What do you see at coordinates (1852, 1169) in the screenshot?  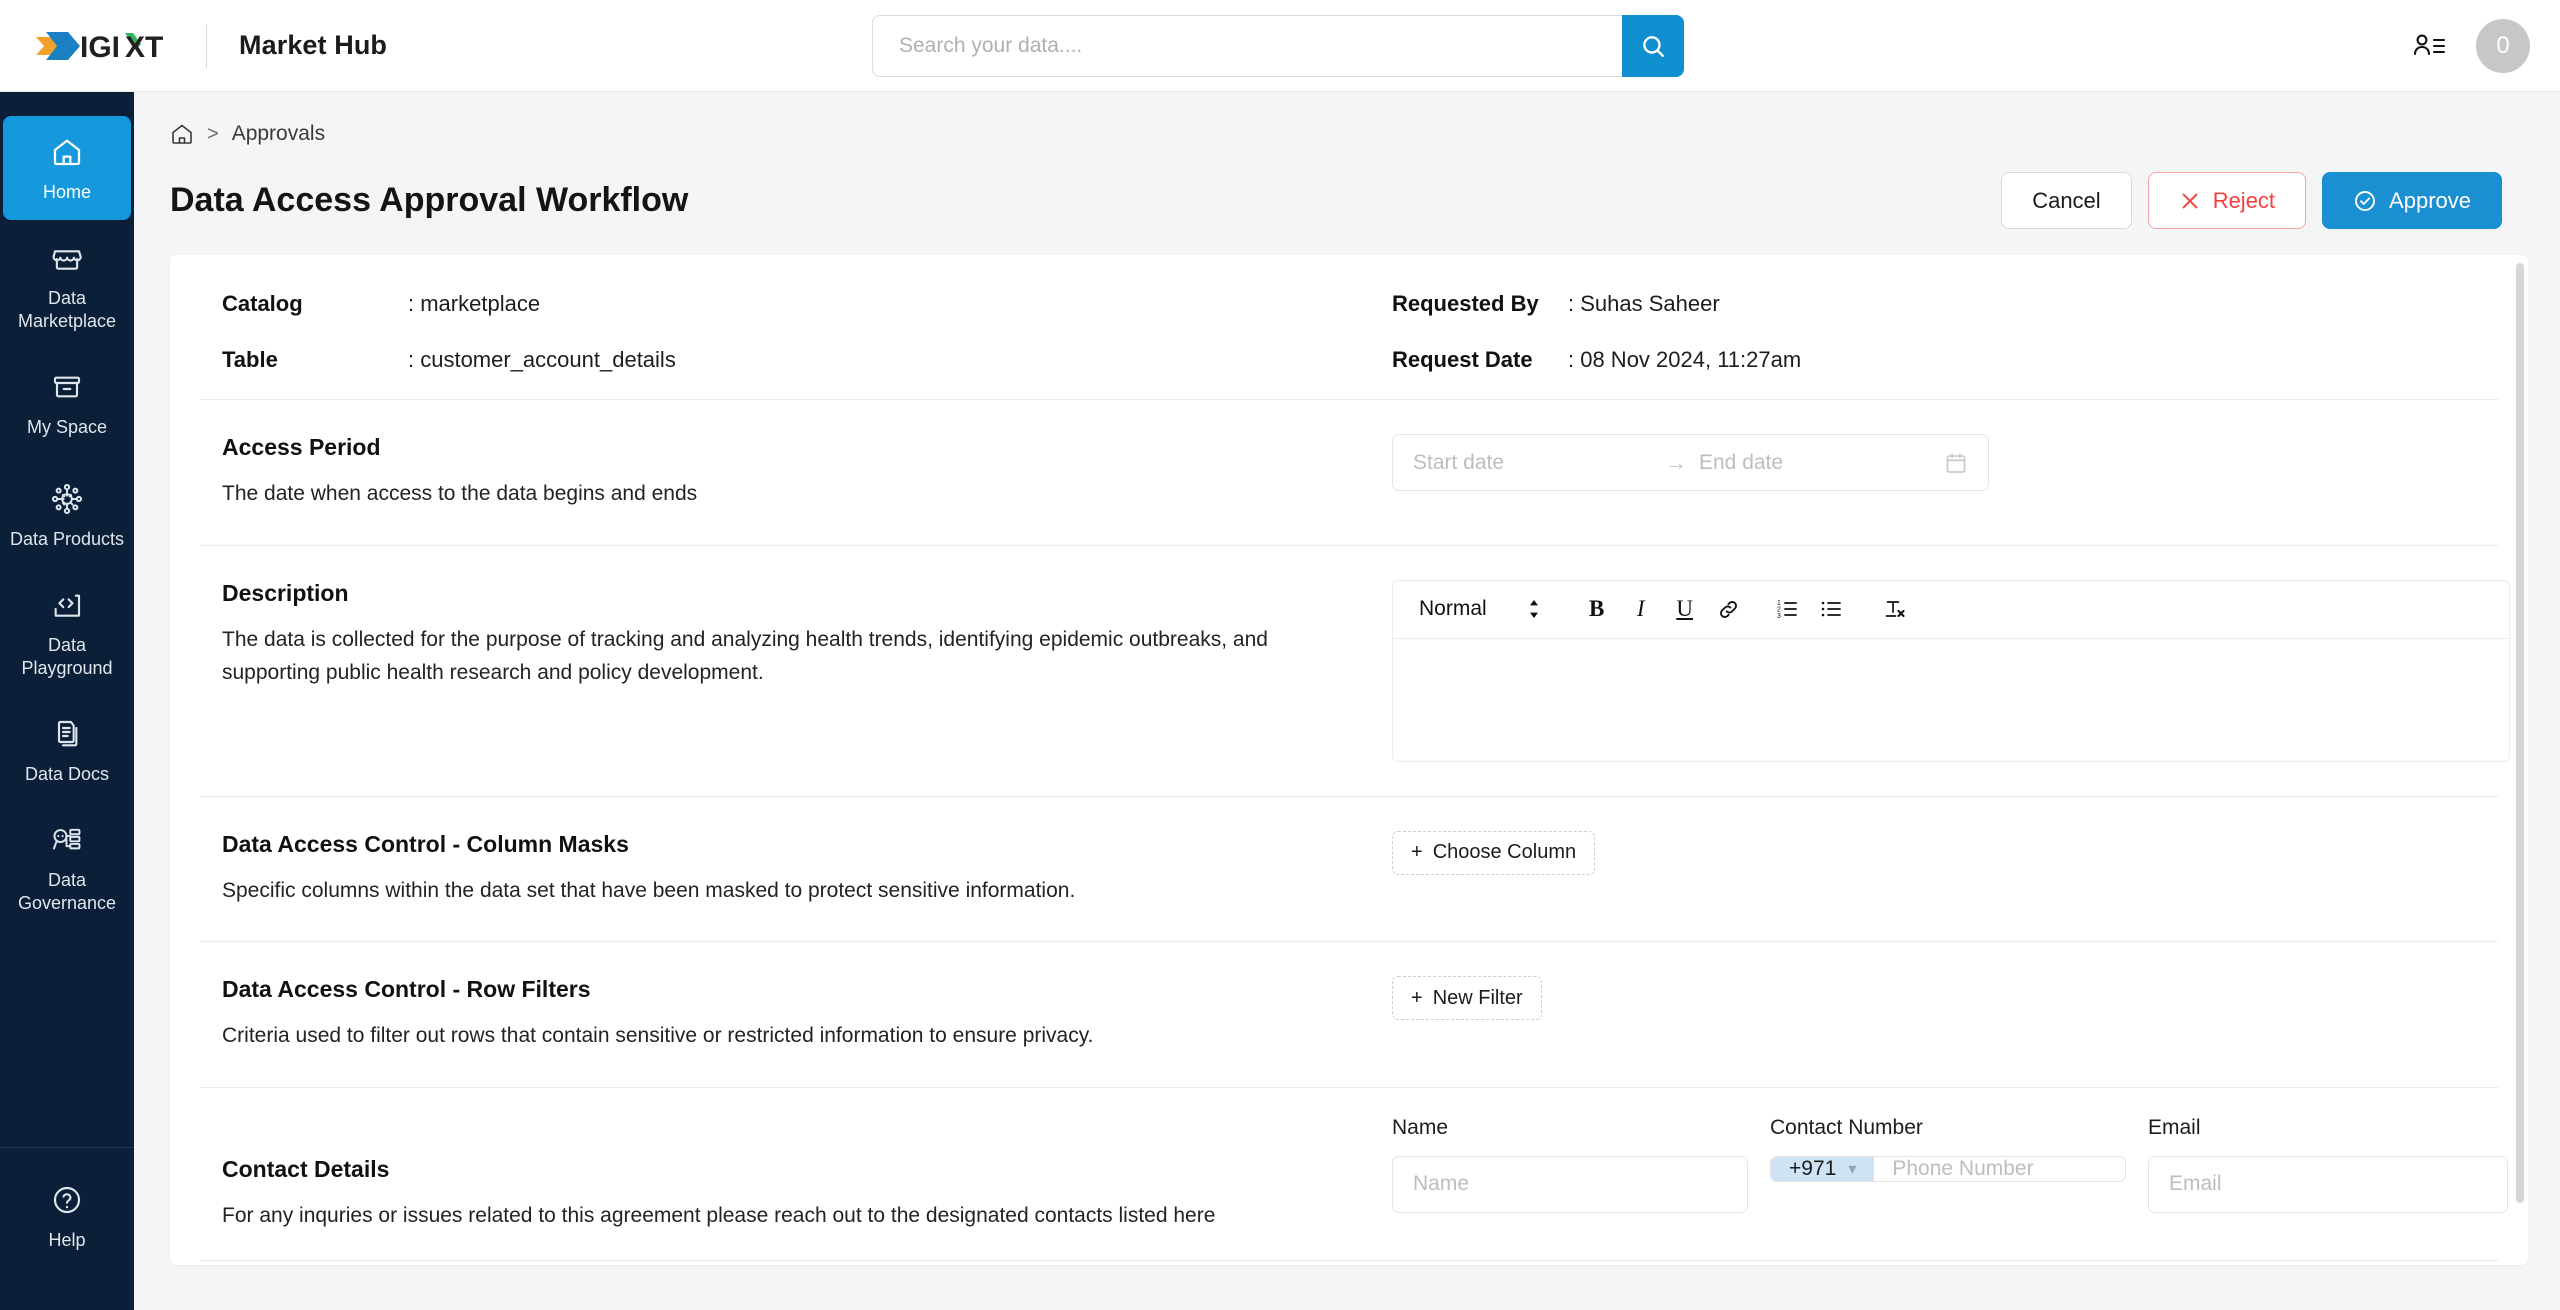 I see `chevron-down-icon: ▾` at bounding box center [1852, 1169].